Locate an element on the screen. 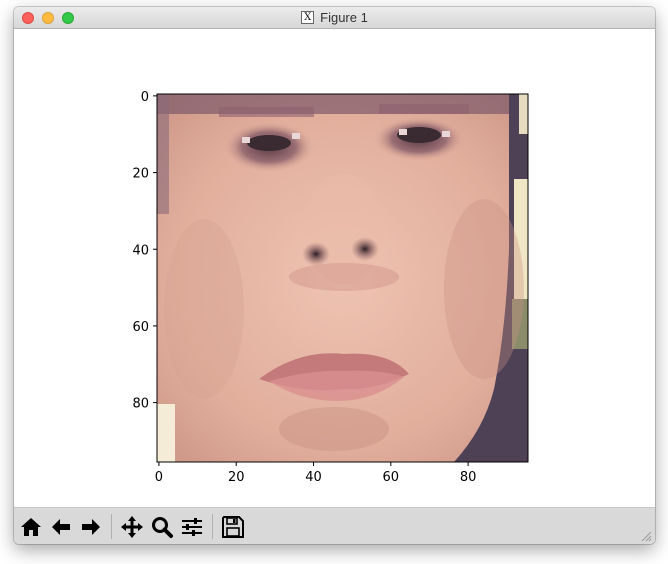 Image resolution: width=668 pixels, height=564 pixels. sliders-icon is located at coordinates (191, 526).